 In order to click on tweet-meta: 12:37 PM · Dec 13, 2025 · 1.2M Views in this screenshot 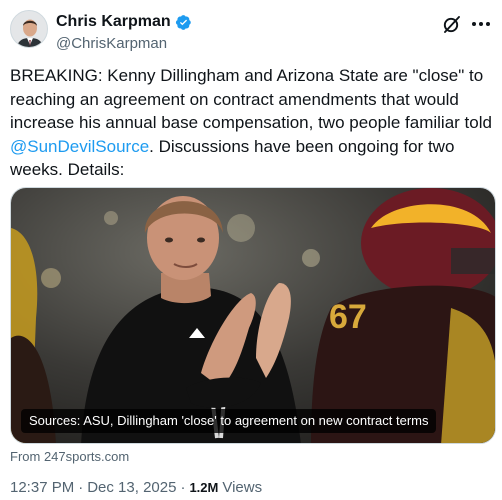, I will do `click(136, 487)`.